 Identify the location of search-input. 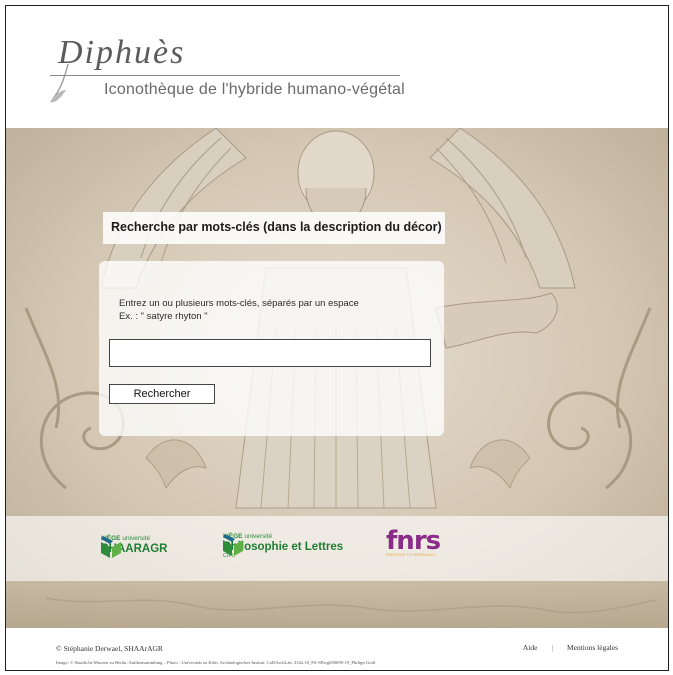
(270, 353).